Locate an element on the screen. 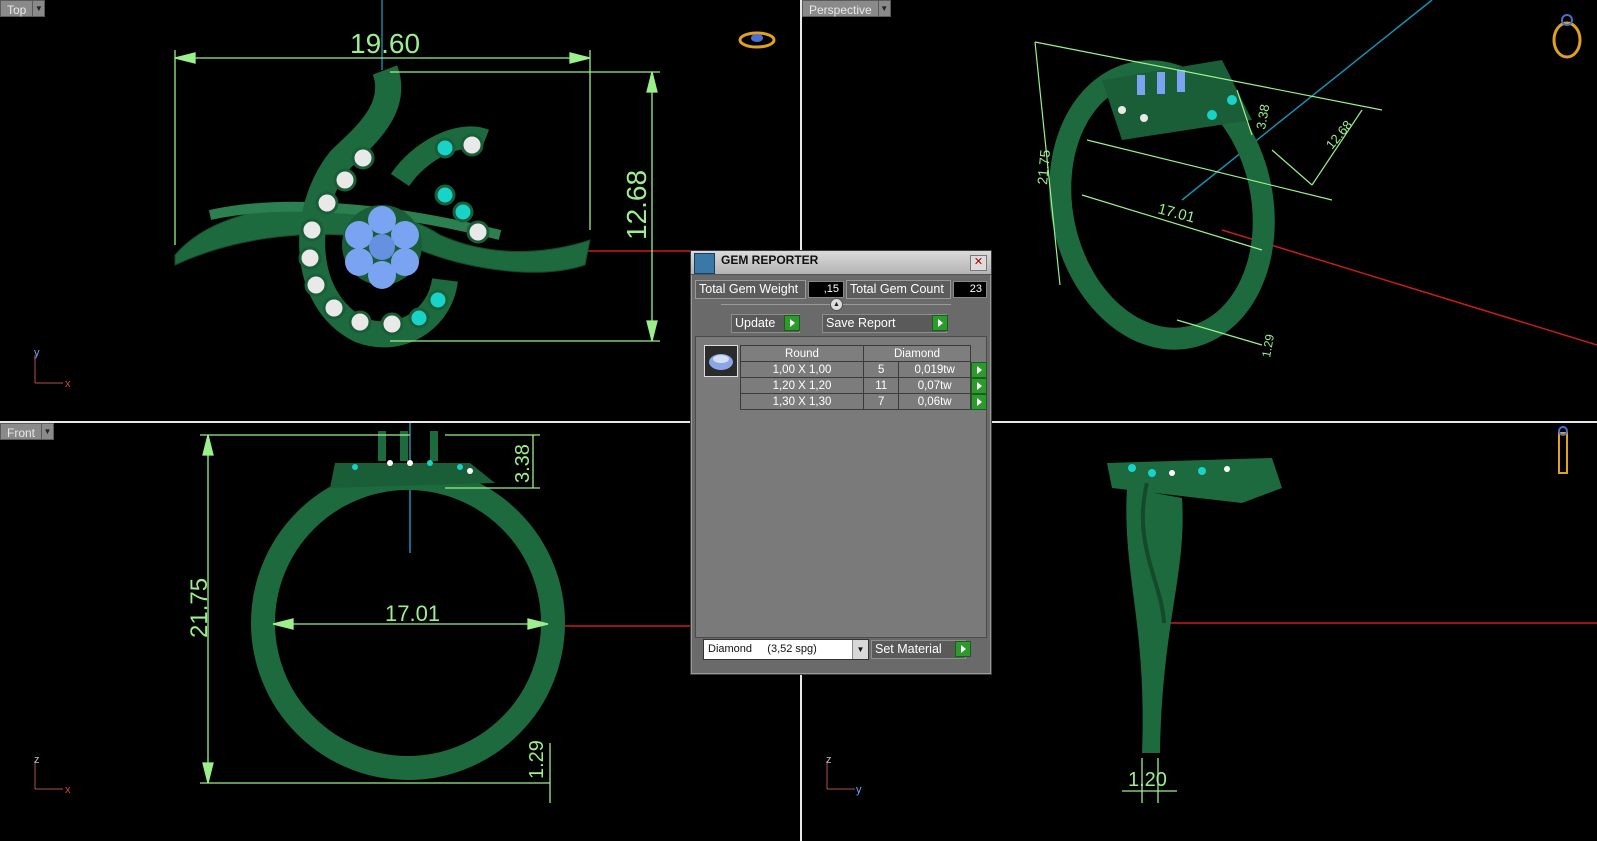 The width and height of the screenshot is (1597, 841). material-select: Diamond (3,52 spg) ▼ is located at coordinates (786, 649).